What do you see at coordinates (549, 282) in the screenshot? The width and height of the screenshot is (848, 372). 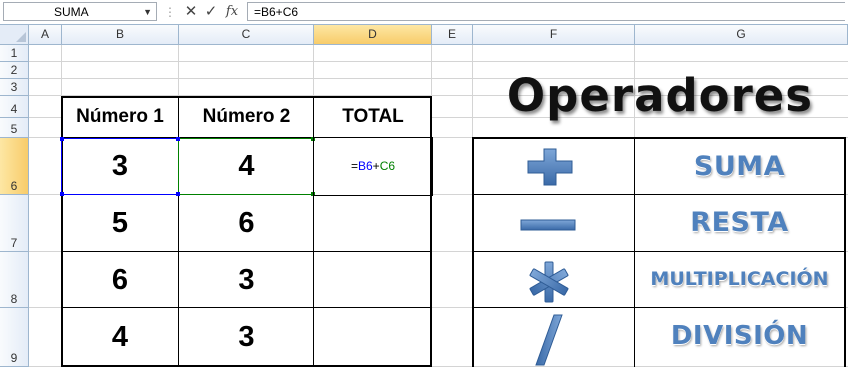 I see `asterisk-icon` at bounding box center [549, 282].